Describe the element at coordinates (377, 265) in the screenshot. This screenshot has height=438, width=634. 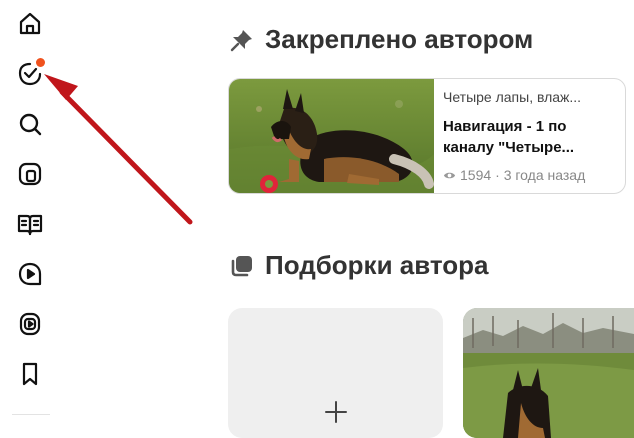
I see `collections-heading-text: Подборки автора` at that location.